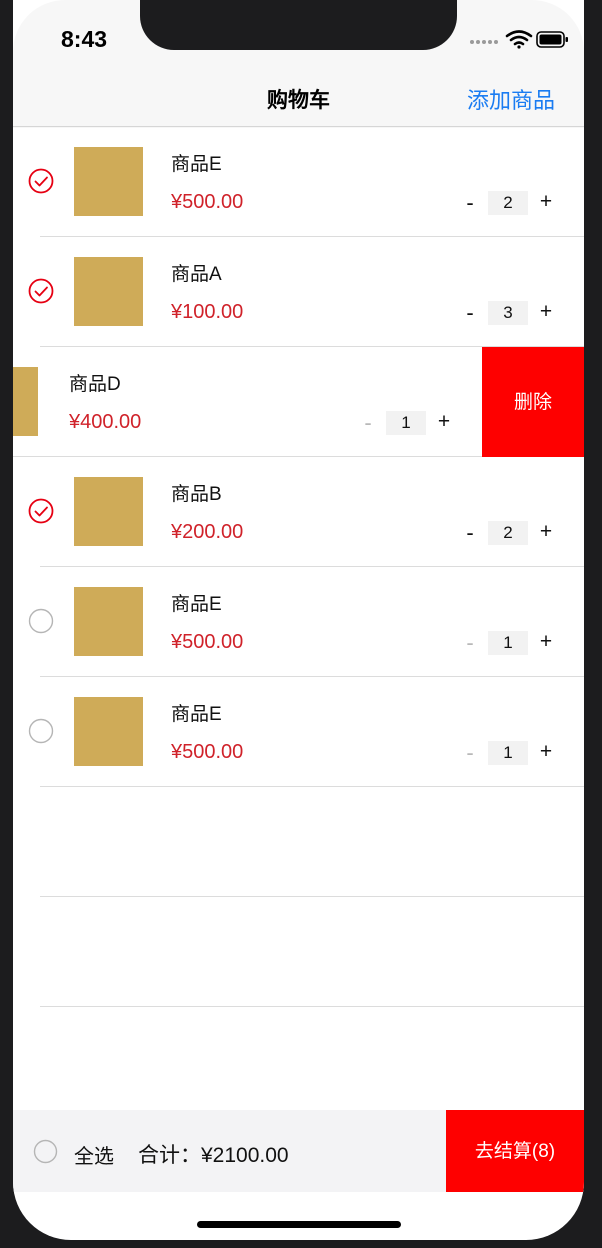  I want to click on total-amount: 合计：¥2100.00, so click(213, 1155).